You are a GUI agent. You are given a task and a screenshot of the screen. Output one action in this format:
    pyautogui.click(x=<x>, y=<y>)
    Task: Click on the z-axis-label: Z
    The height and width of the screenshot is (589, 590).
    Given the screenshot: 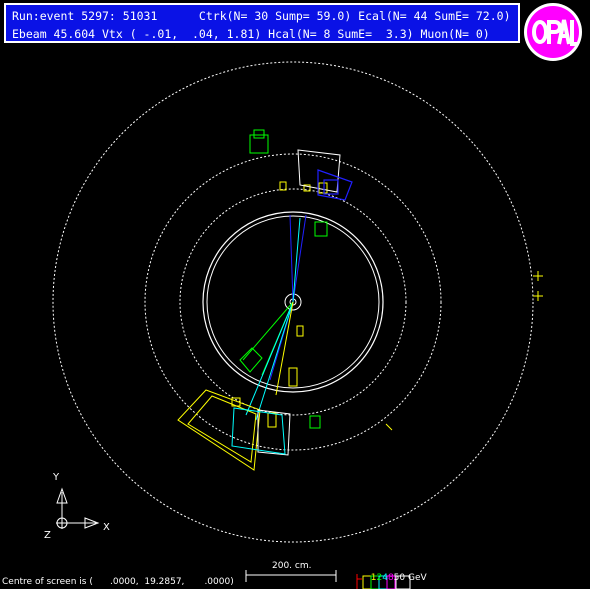 What is the action you would take?
    pyautogui.click(x=47, y=535)
    